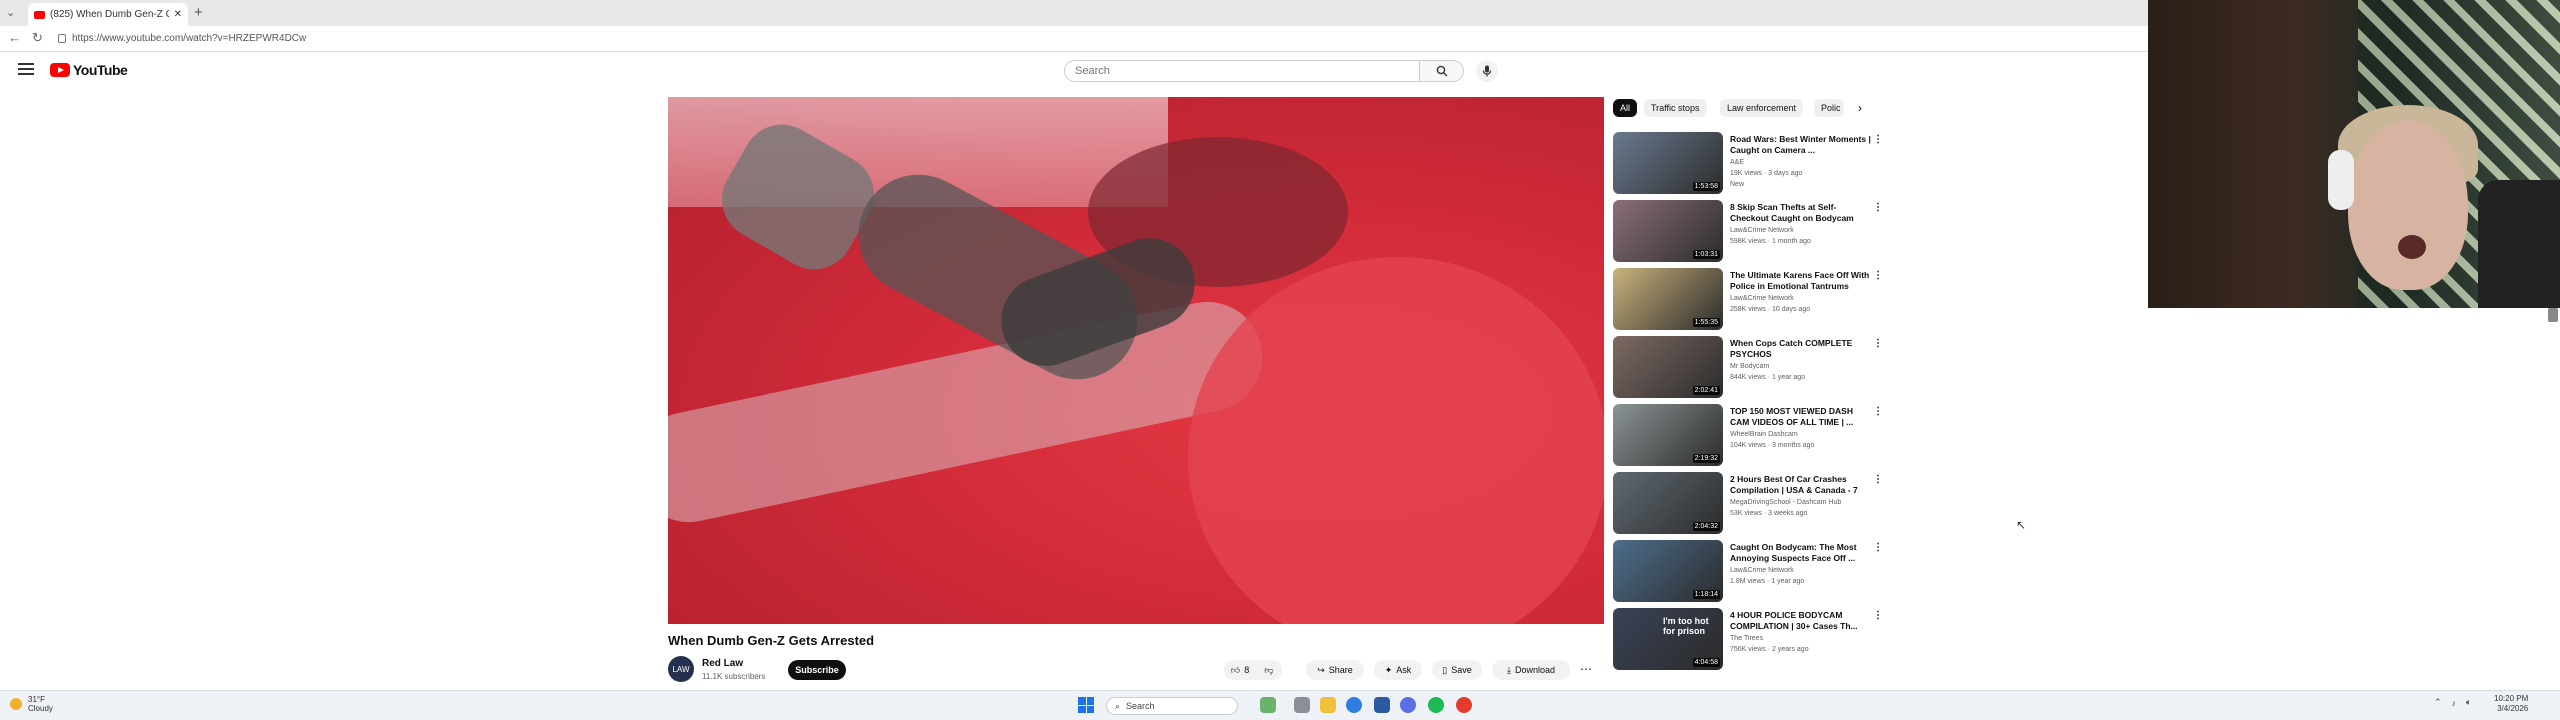  What do you see at coordinates (1737, 162) in the screenshot?
I see `recommendation-channel: A&E` at bounding box center [1737, 162].